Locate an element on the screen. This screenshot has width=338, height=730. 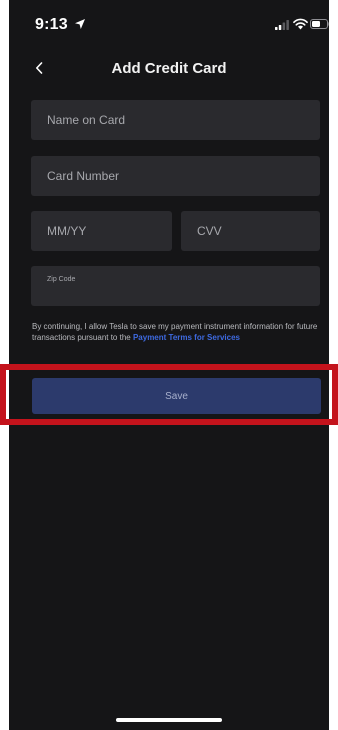
page-title: Add Credit Card is located at coordinates (169, 68).